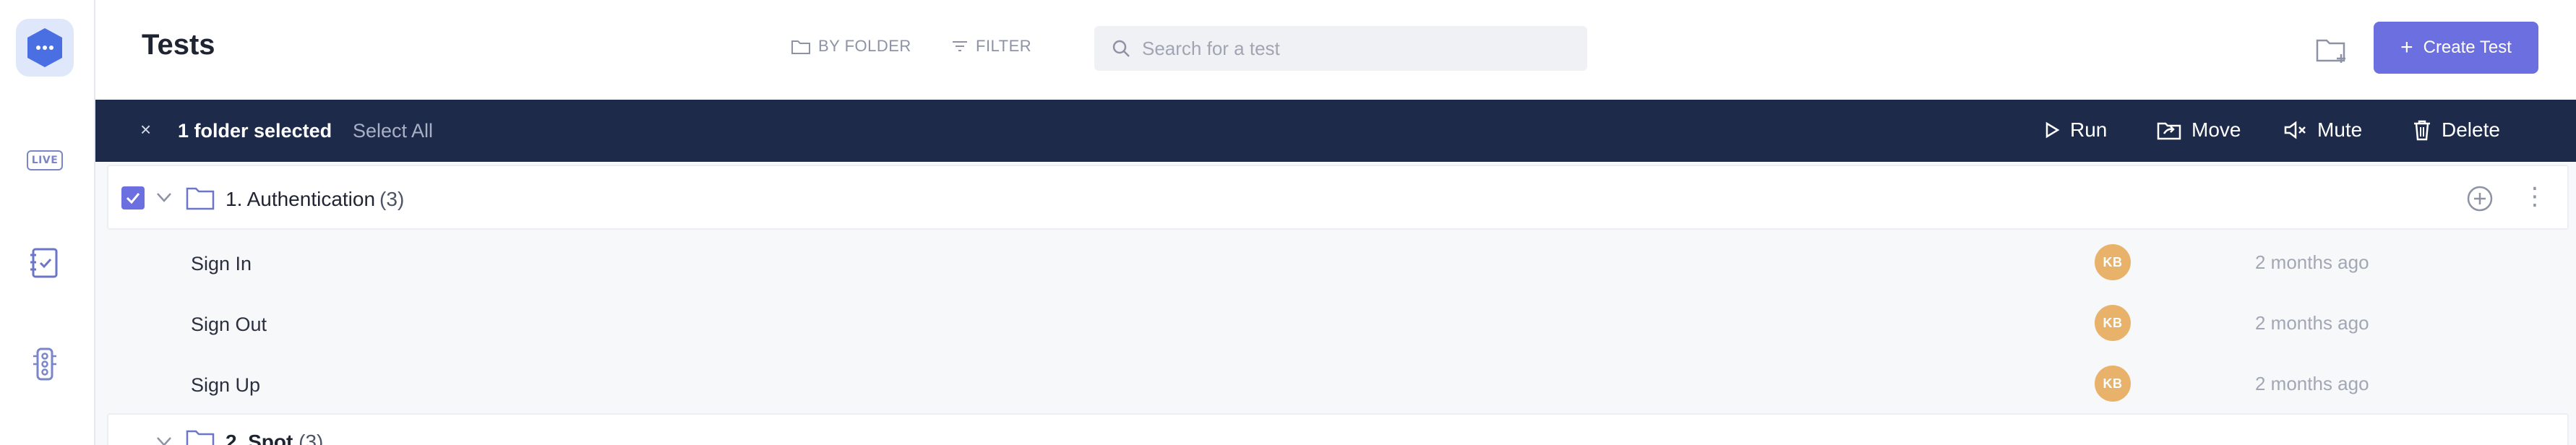  I want to click on folder-checkbox, so click(133, 197).